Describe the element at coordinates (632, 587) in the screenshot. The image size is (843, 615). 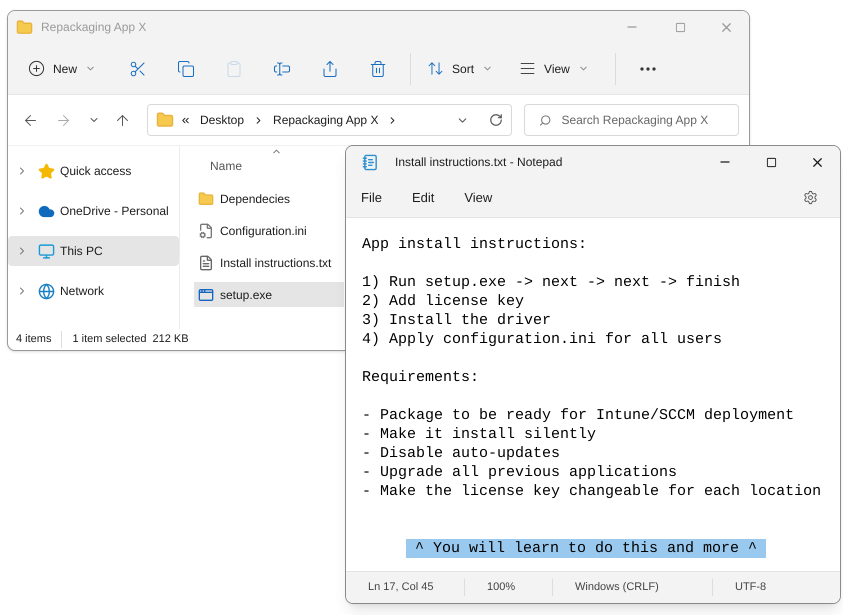
I see `status-text: Windows (CRLF)` at that location.